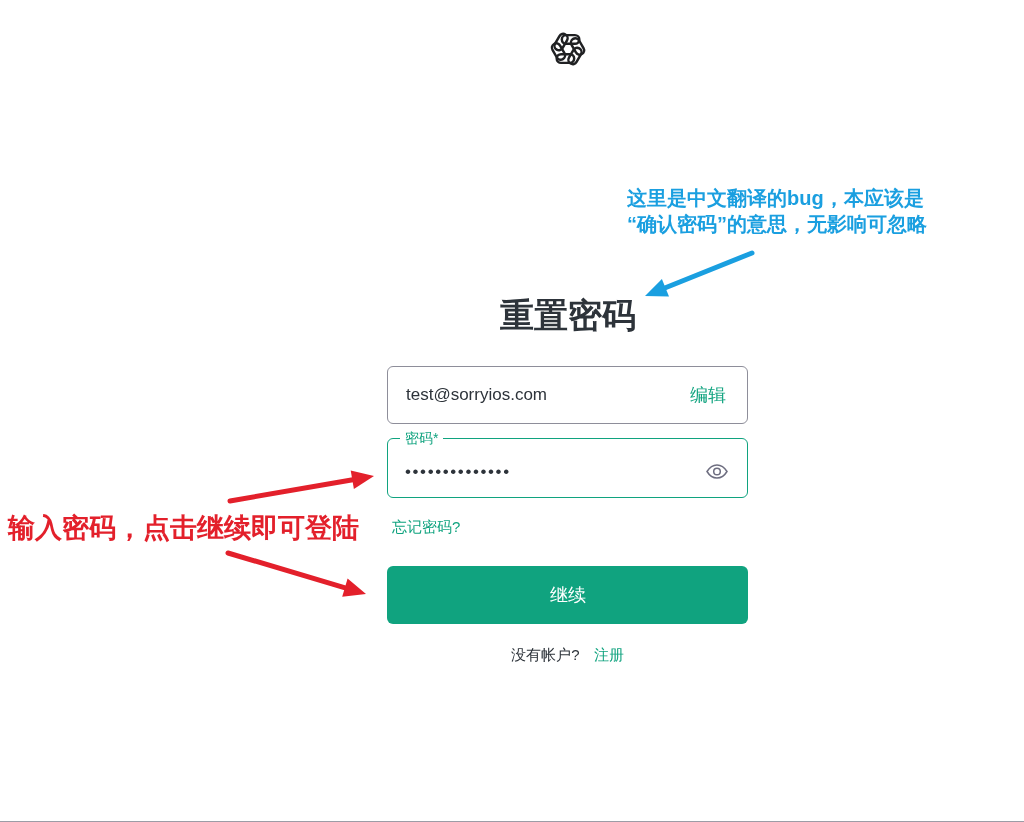 The width and height of the screenshot is (1024, 822). What do you see at coordinates (567, 395) in the screenshot?
I see `email-field: test@sorryios.com 编辑` at bounding box center [567, 395].